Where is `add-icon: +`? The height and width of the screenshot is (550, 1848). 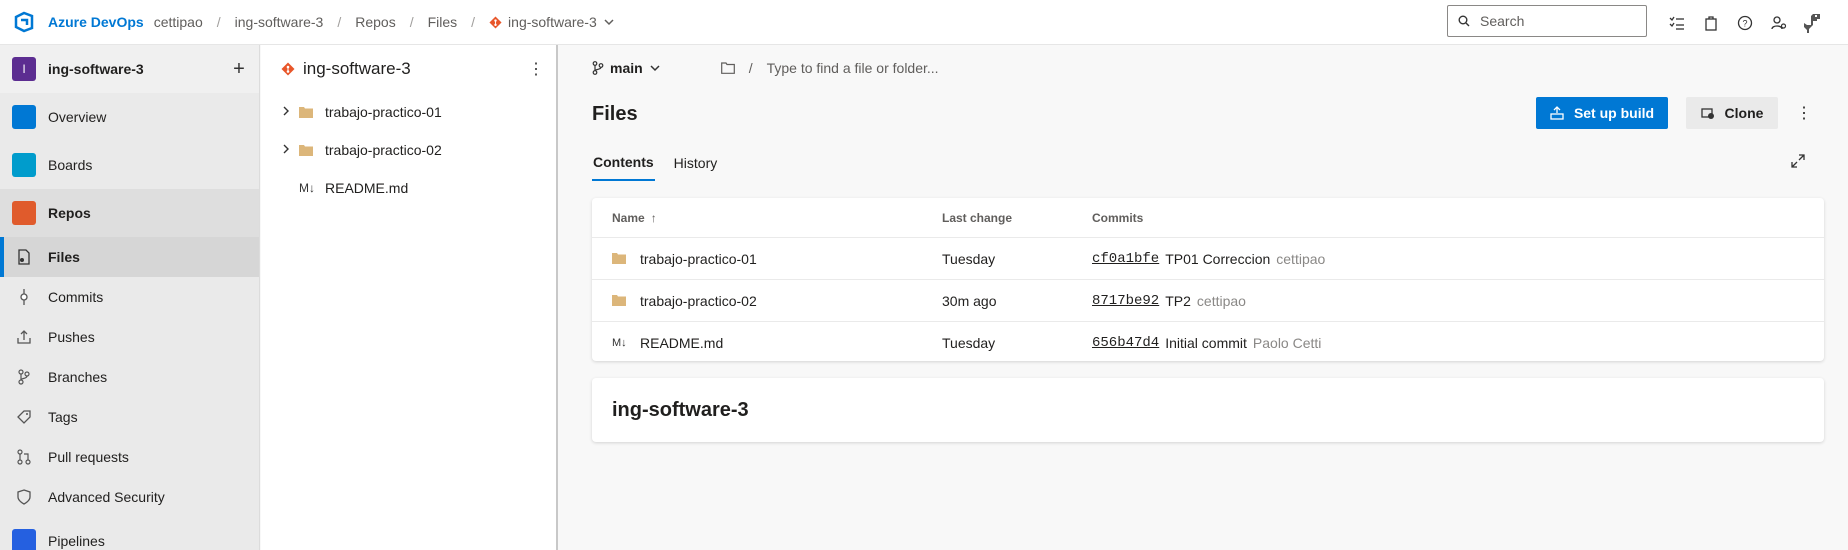
add-icon: + is located at coordinates (239, 69).